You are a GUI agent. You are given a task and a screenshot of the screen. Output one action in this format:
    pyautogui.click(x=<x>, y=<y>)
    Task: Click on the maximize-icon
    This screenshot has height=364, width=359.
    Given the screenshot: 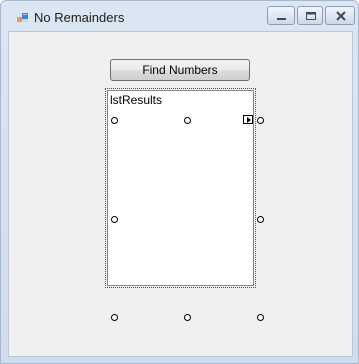 What is the action you would take?
    pyautogui.click(x=311, y=16)
    